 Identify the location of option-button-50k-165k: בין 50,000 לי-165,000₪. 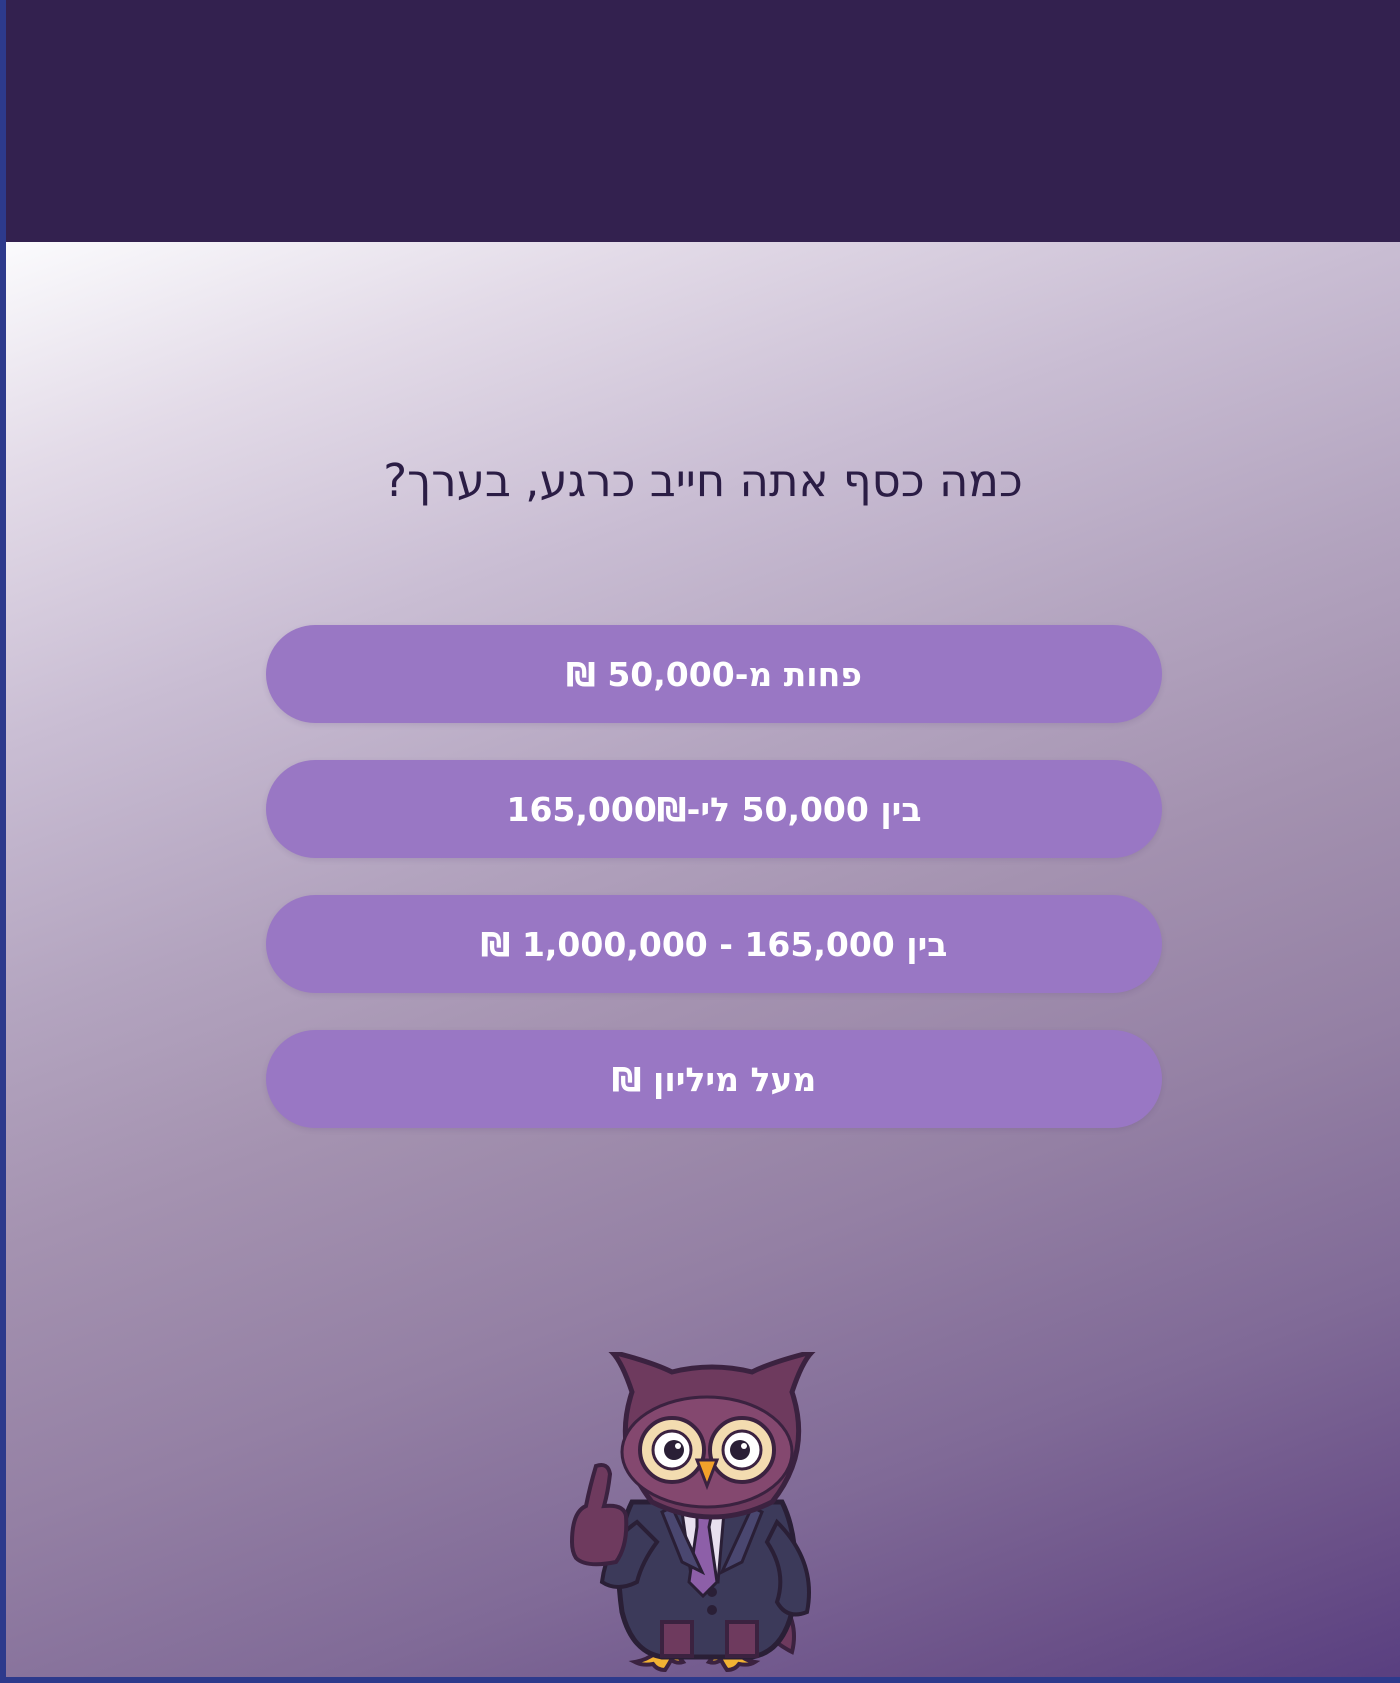
(714, 809).